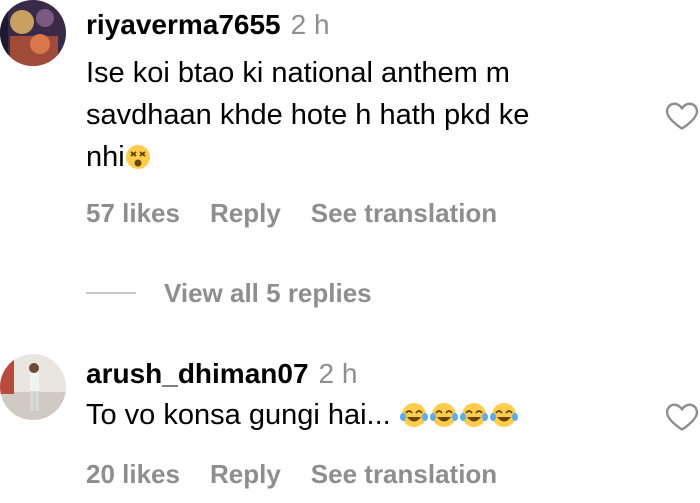 Image resolution: width=700 pixels, height=503 pixels. What do you see at coordinates (455, 415) in the screenshot?
I see `tears-of-joy-emoji` at bounding box center [455, 415].